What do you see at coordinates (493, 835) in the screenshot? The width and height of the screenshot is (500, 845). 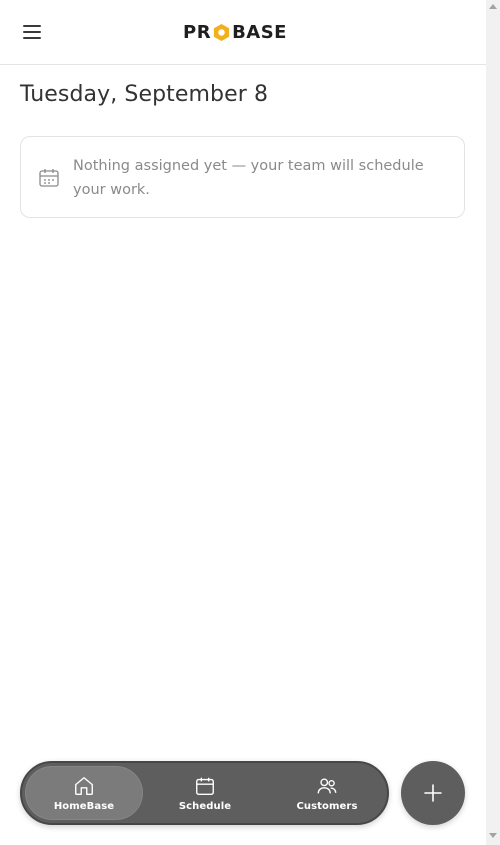 I see `scroll-down-arrow` at bounding box center [493, 835].